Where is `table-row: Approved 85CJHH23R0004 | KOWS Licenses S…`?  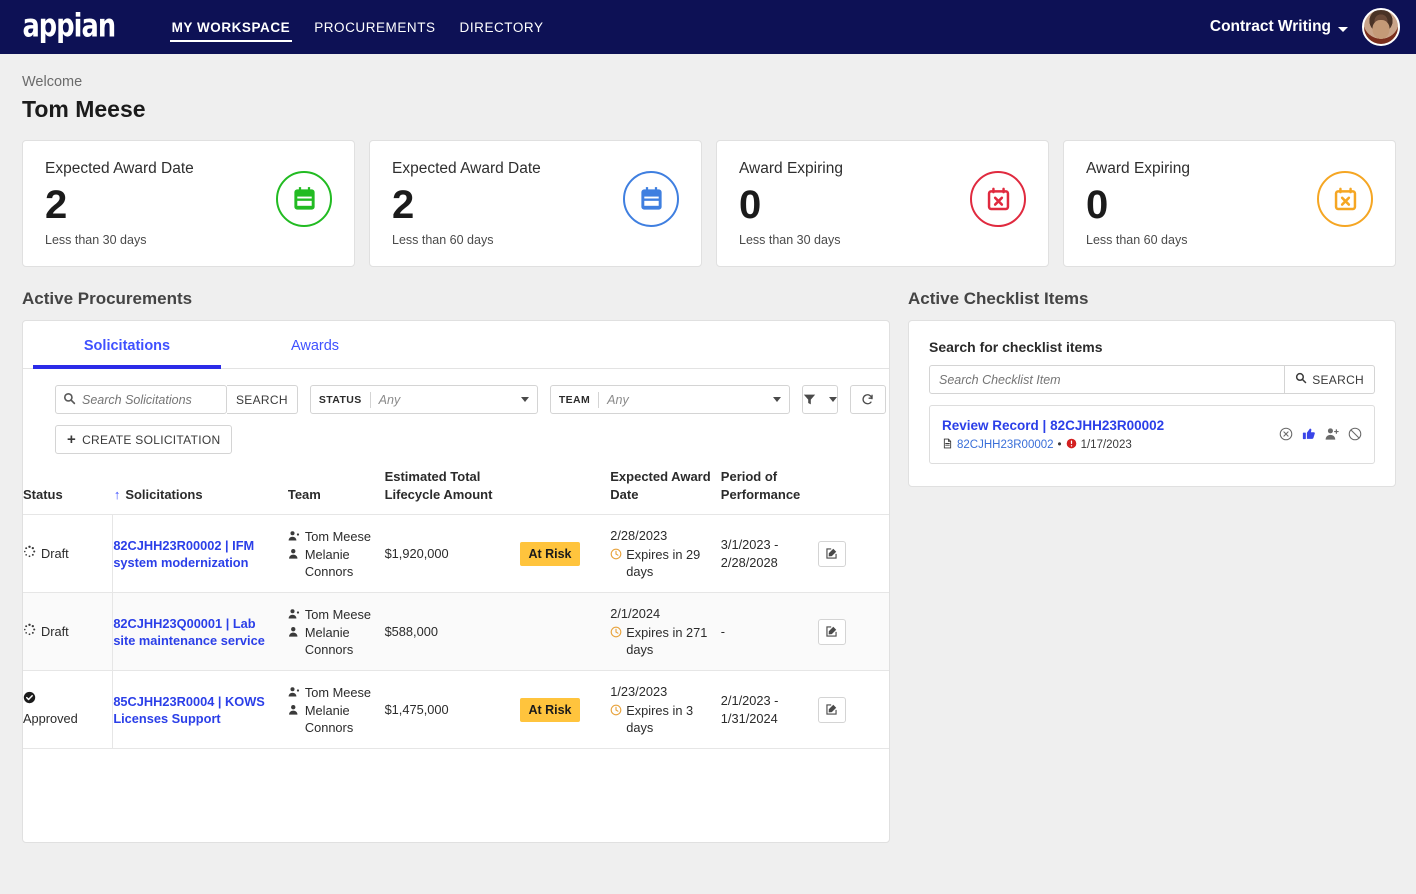 table-row: Approved 85CJHH23R0004 | KOWS Licenses S… is located at coordinates (456, 709).